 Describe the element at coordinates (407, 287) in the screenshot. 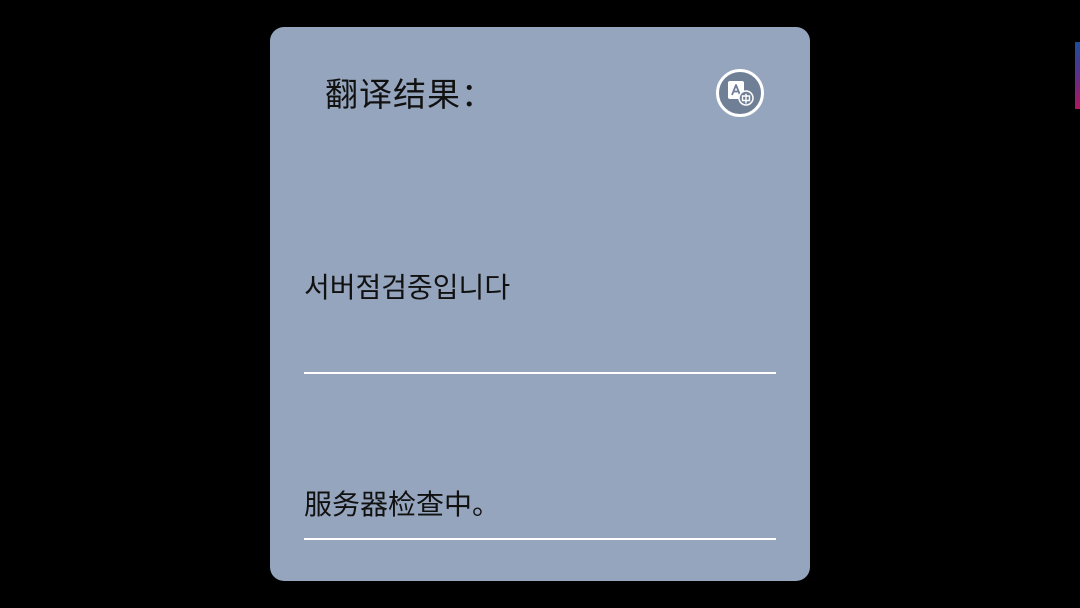

I see `source-text: 서버점검중입니다` at that location.